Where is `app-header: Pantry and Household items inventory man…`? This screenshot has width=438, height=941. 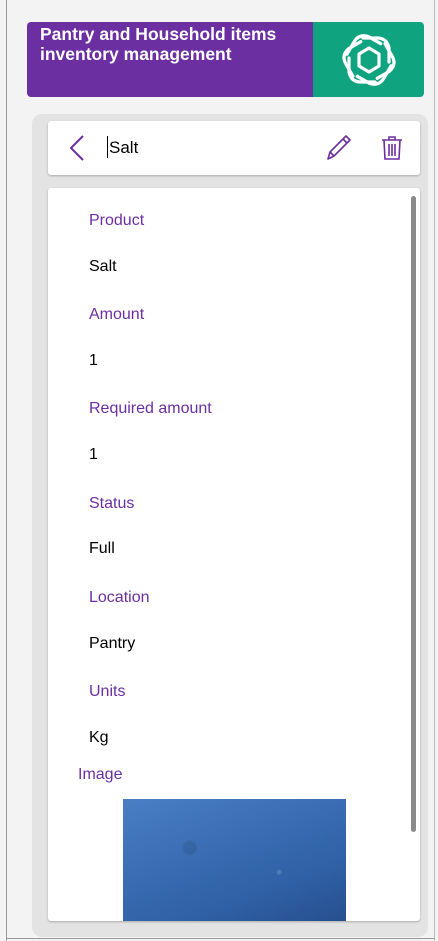 app-header: Pantry and Household items inventory man… is located at coordinates (225, 59).